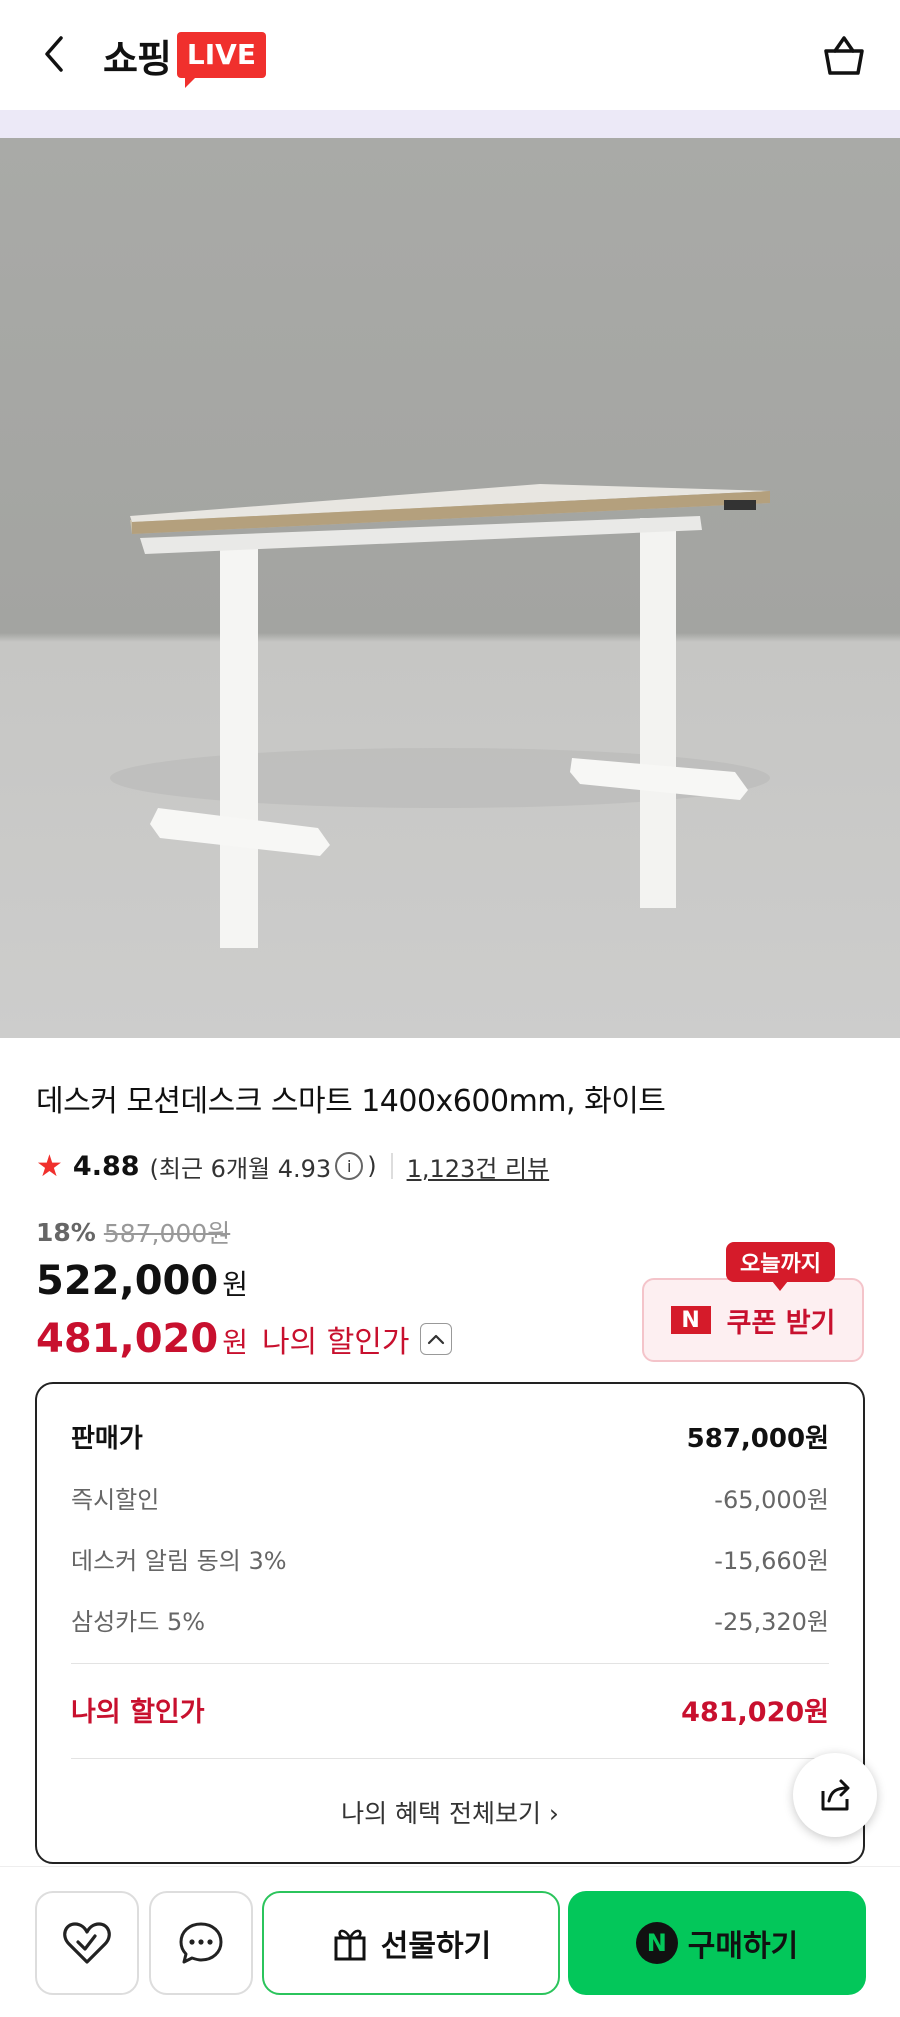 This screenshot has width=900, height=2017. What do you see at coordinates (127, 1281) in the screenshot?
I see `sale-price-value: 522,000` at bounding box center [127, 1281].